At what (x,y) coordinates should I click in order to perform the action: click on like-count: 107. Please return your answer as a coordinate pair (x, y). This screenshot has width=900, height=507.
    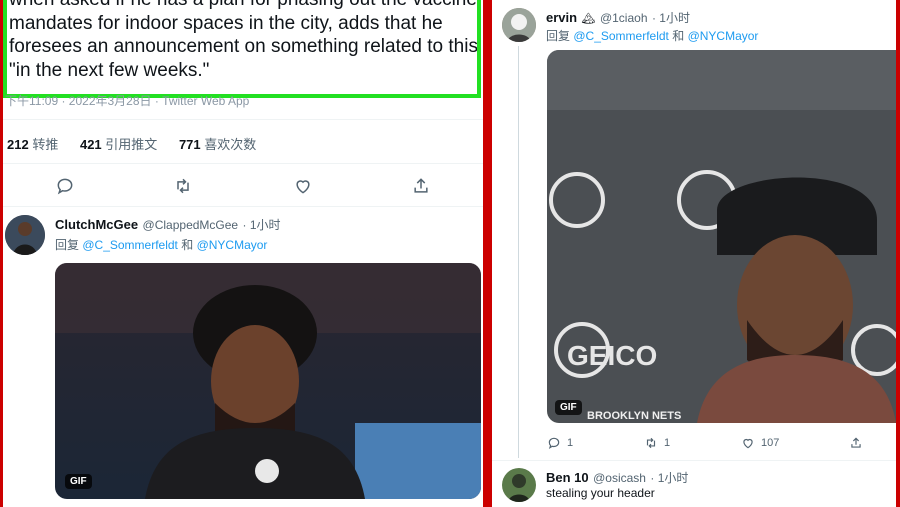
    Looking at the image, I should click on (770, 443).